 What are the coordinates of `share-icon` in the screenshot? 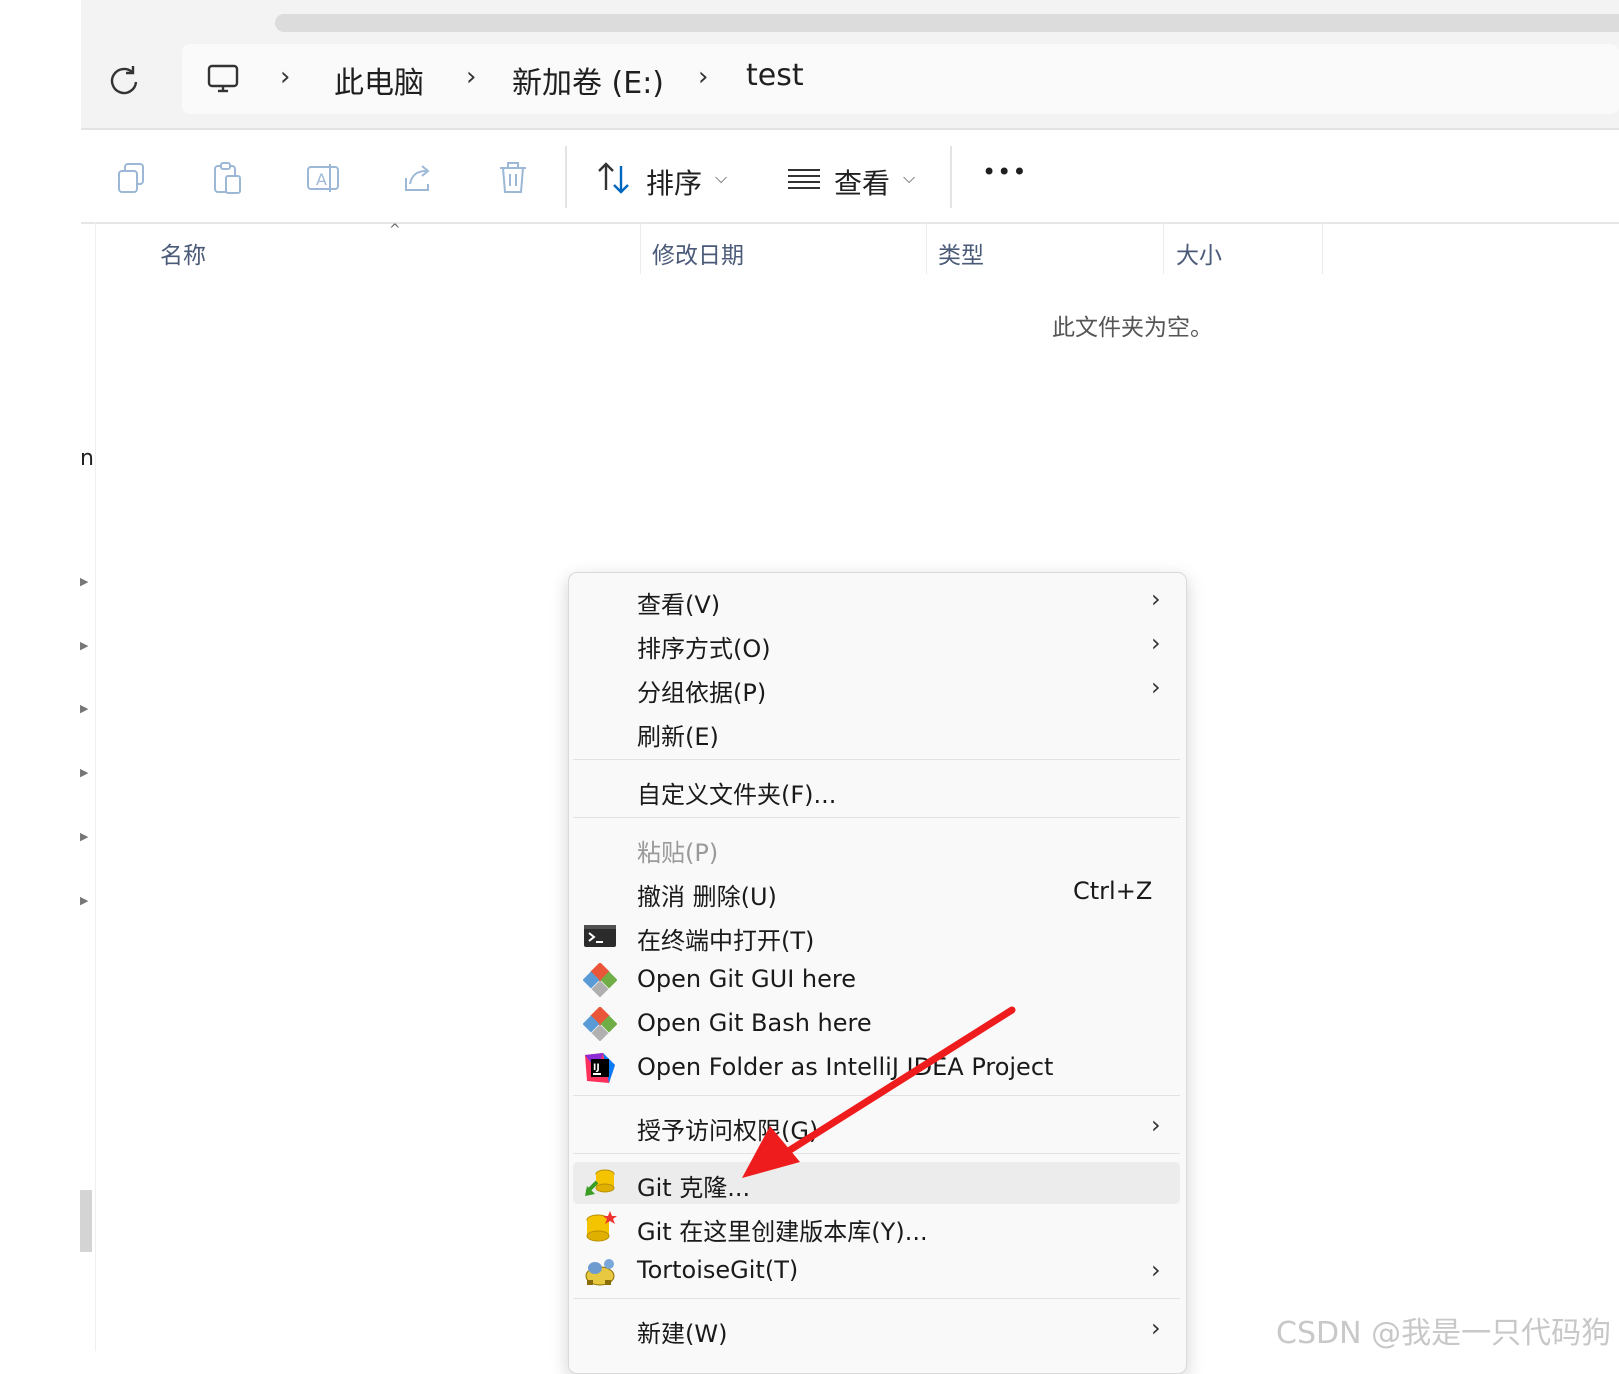 It's located at (418, 178).